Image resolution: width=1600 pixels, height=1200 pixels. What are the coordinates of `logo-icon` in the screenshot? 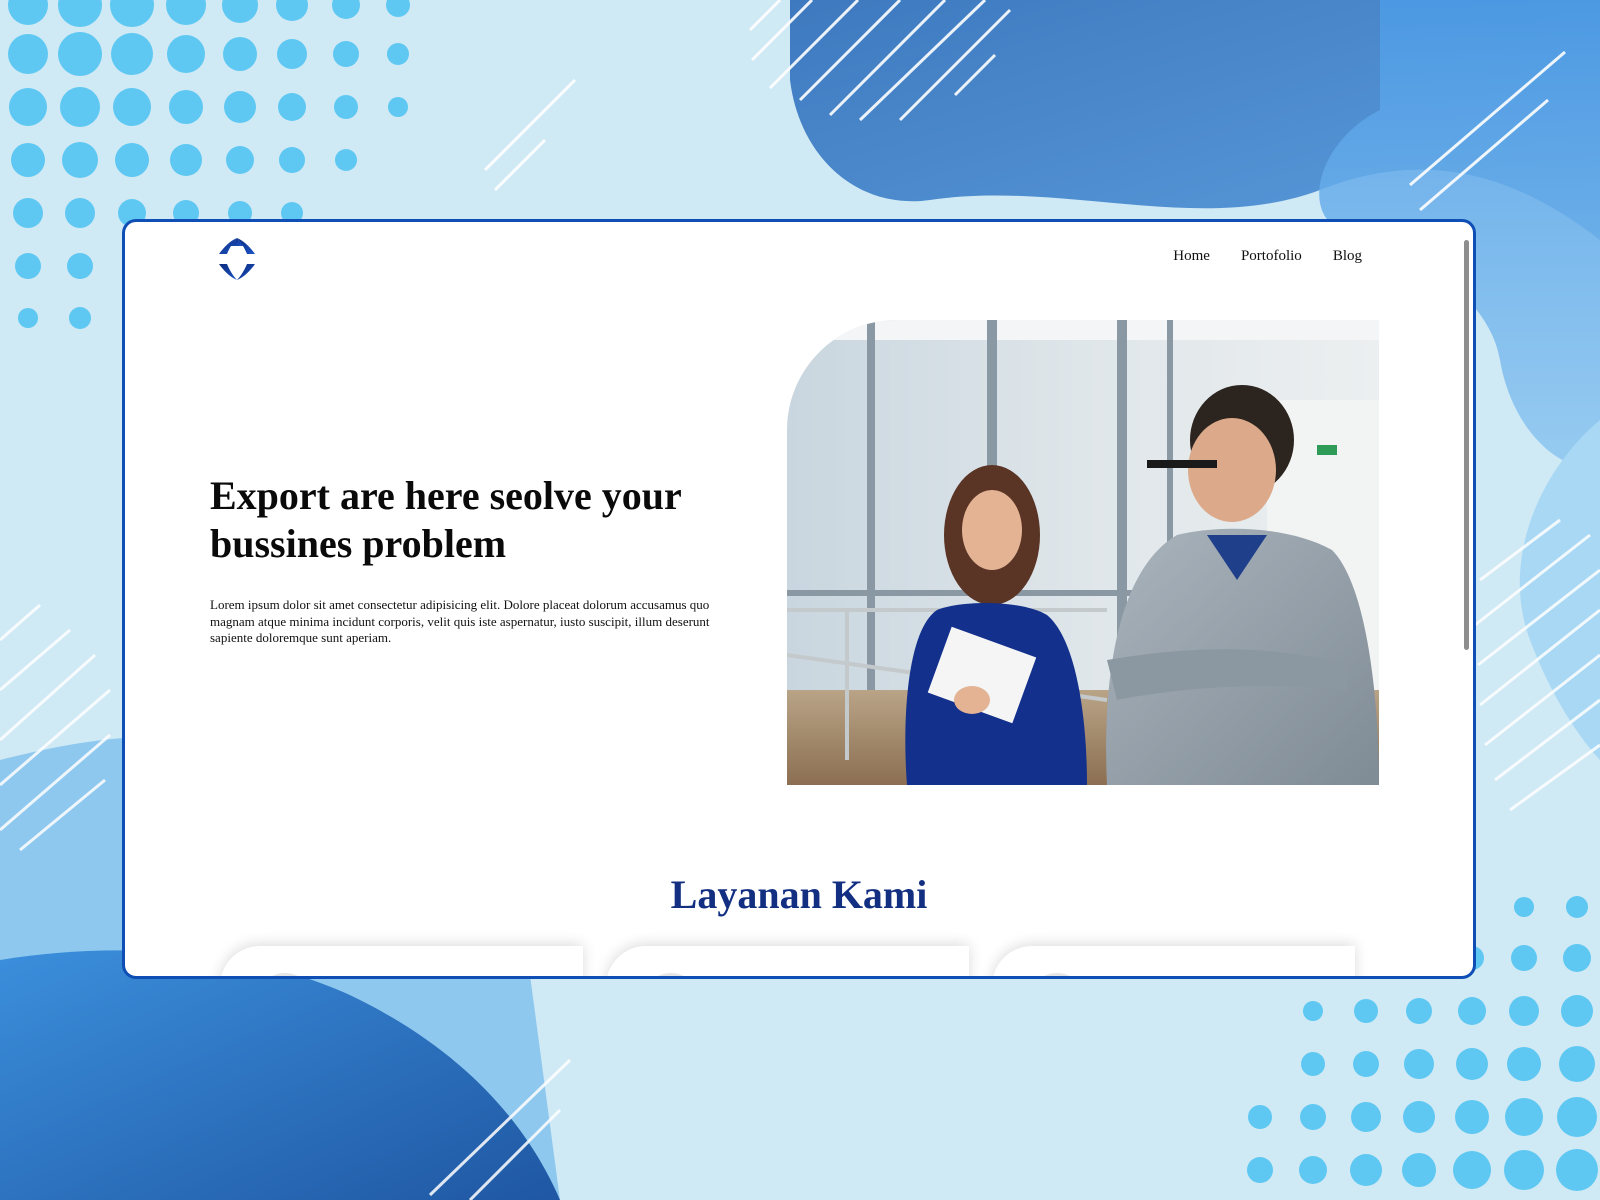 It's located at (237, 259).